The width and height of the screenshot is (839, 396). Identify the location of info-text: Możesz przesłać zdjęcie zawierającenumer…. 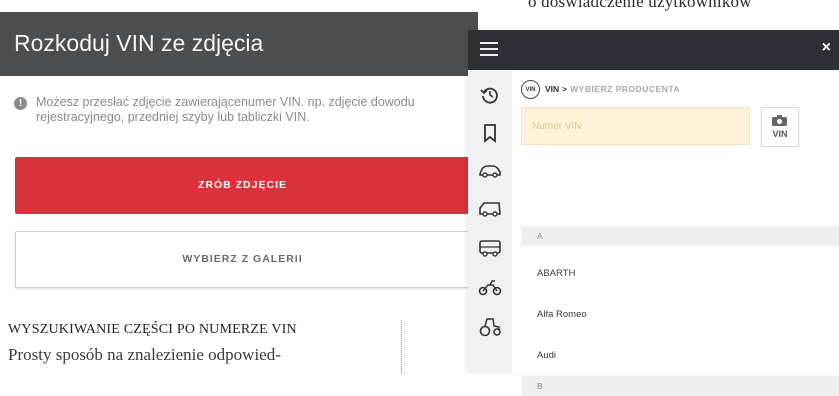
(225, 109).